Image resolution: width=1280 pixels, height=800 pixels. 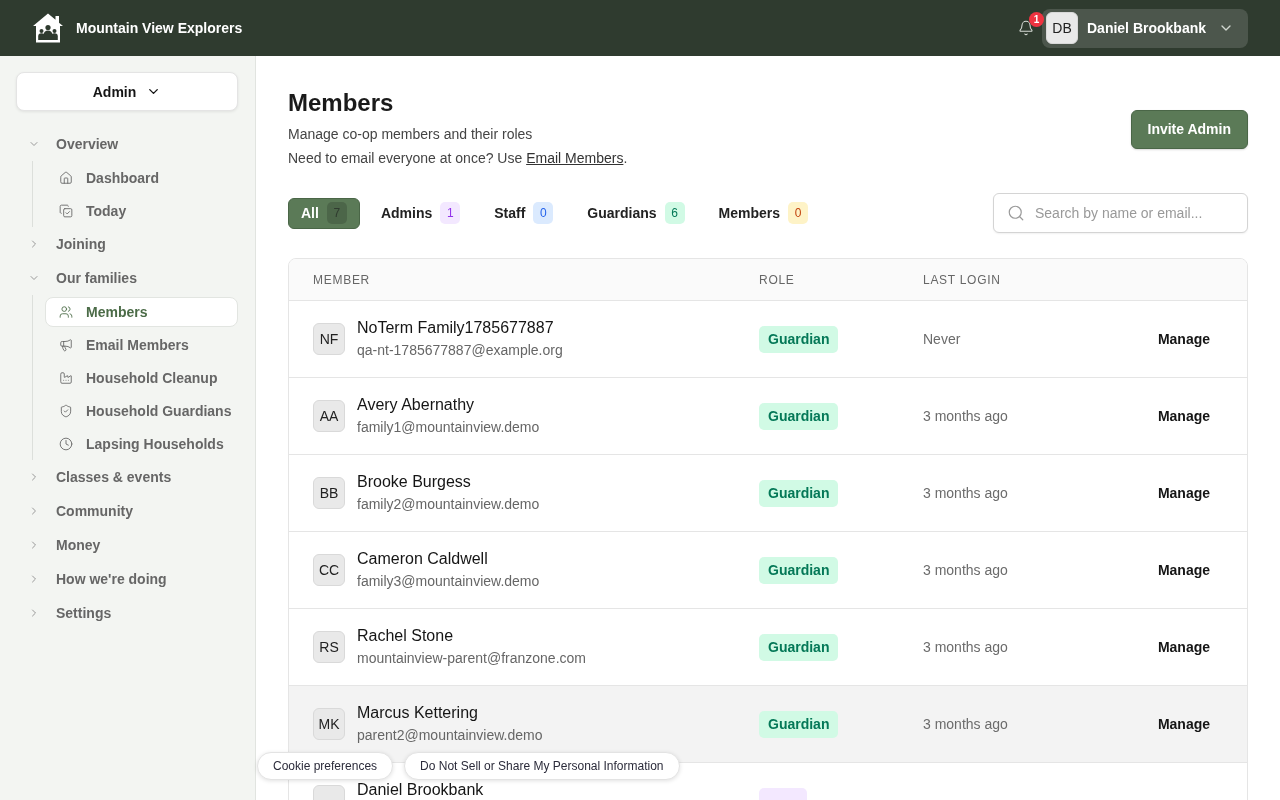 I want to click on member-avatar: CC, so click(x=329, y=570).